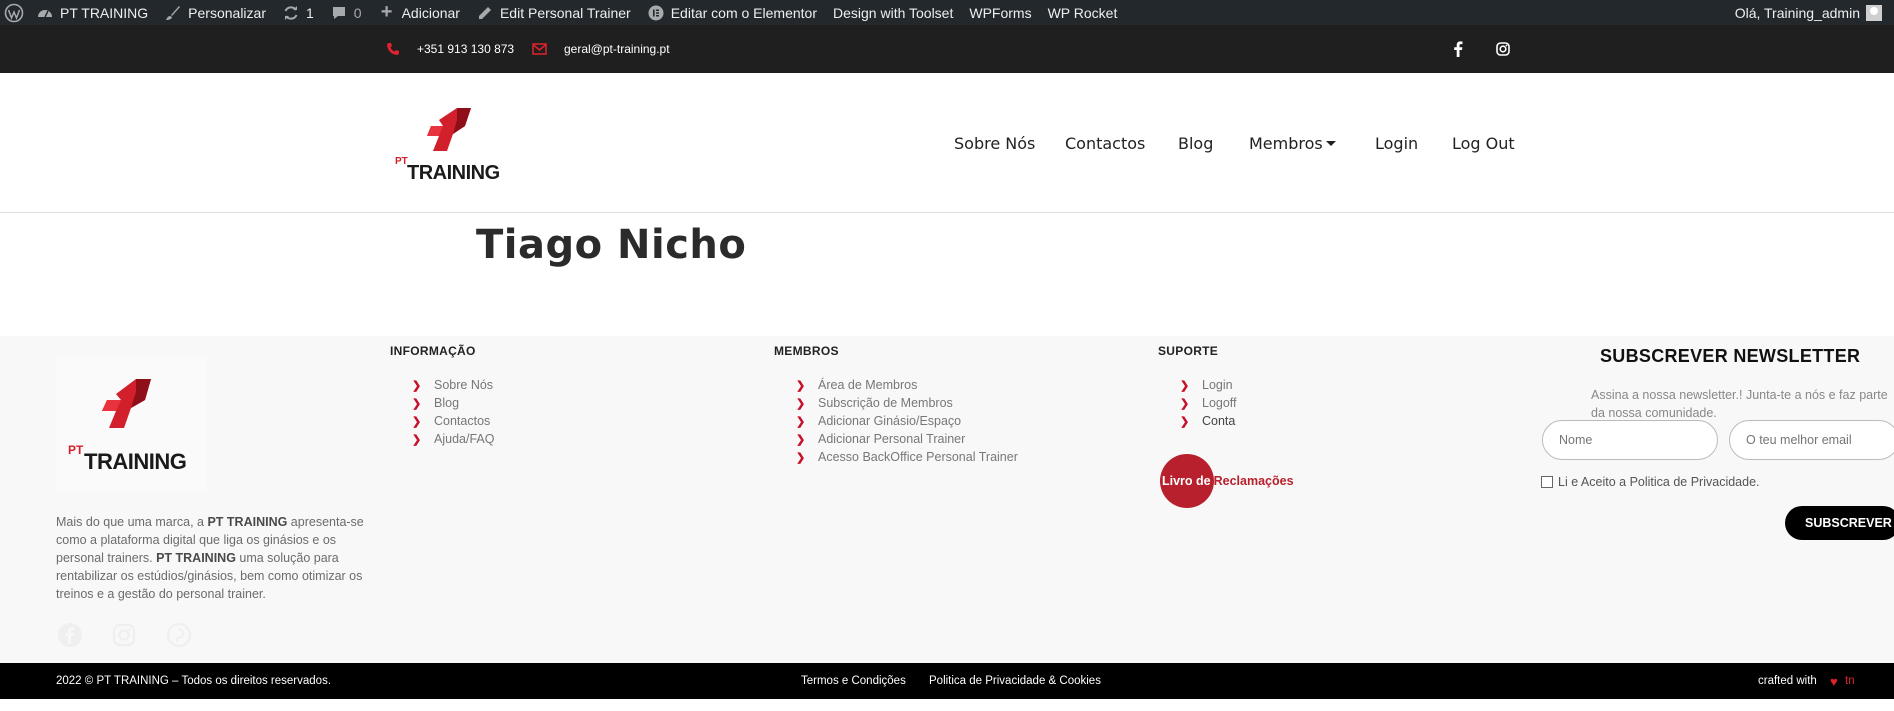 The image size is (1894, 711). I want to click on wordpress-icon, so click(14, 13).